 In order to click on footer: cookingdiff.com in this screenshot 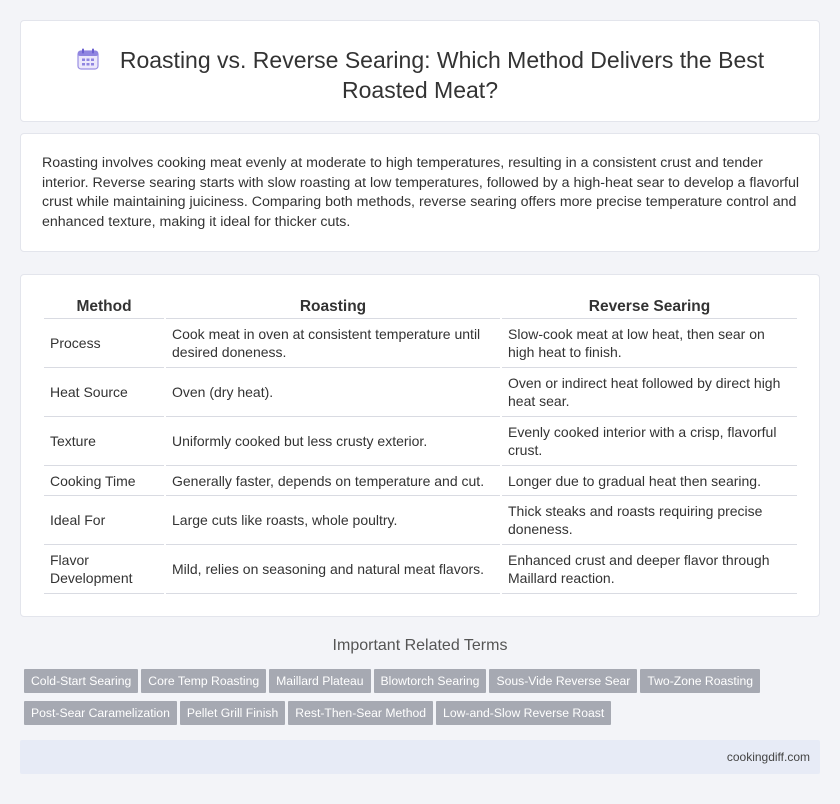, I will do `click(420, 757)`.